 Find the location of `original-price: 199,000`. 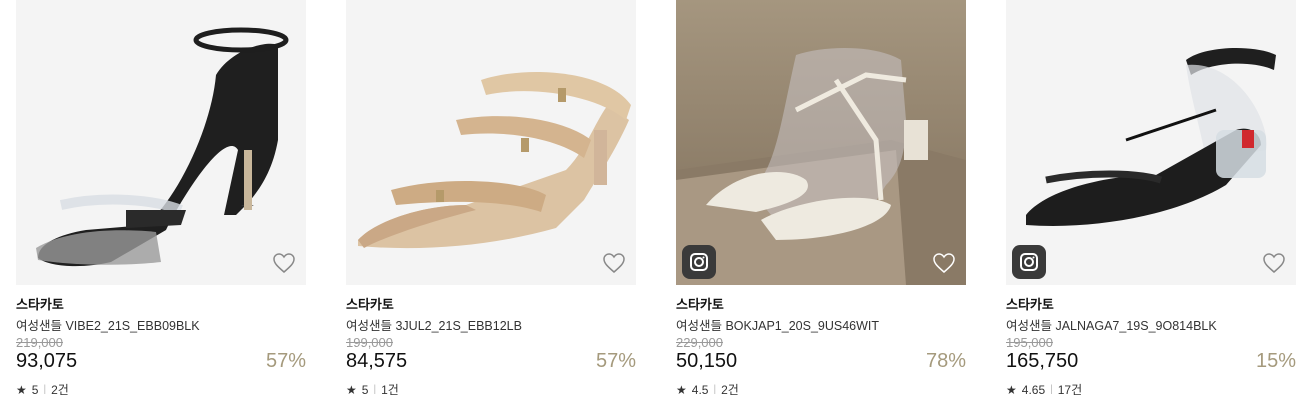

original-price: 199,000 is located at coordinates (369, 342).